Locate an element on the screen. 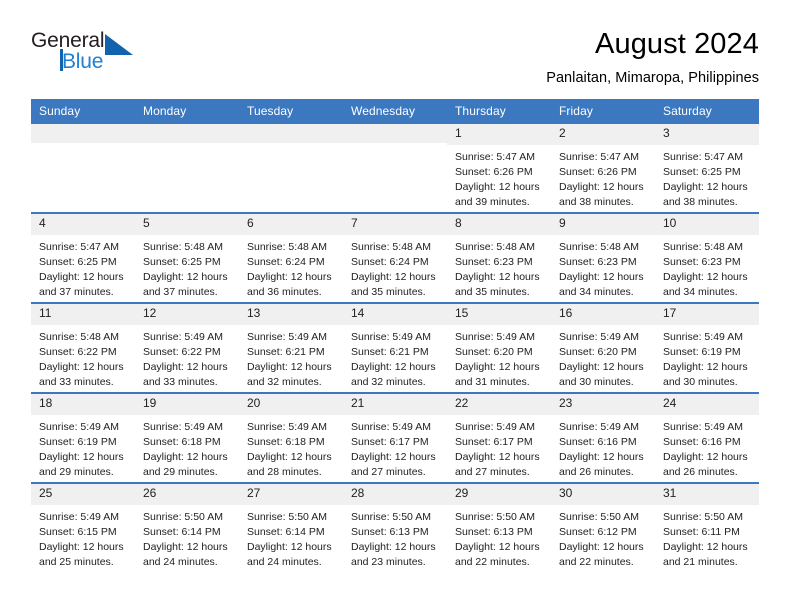 The image size is (792, 612). day-number: 24 is located at coordinates (707, 405).